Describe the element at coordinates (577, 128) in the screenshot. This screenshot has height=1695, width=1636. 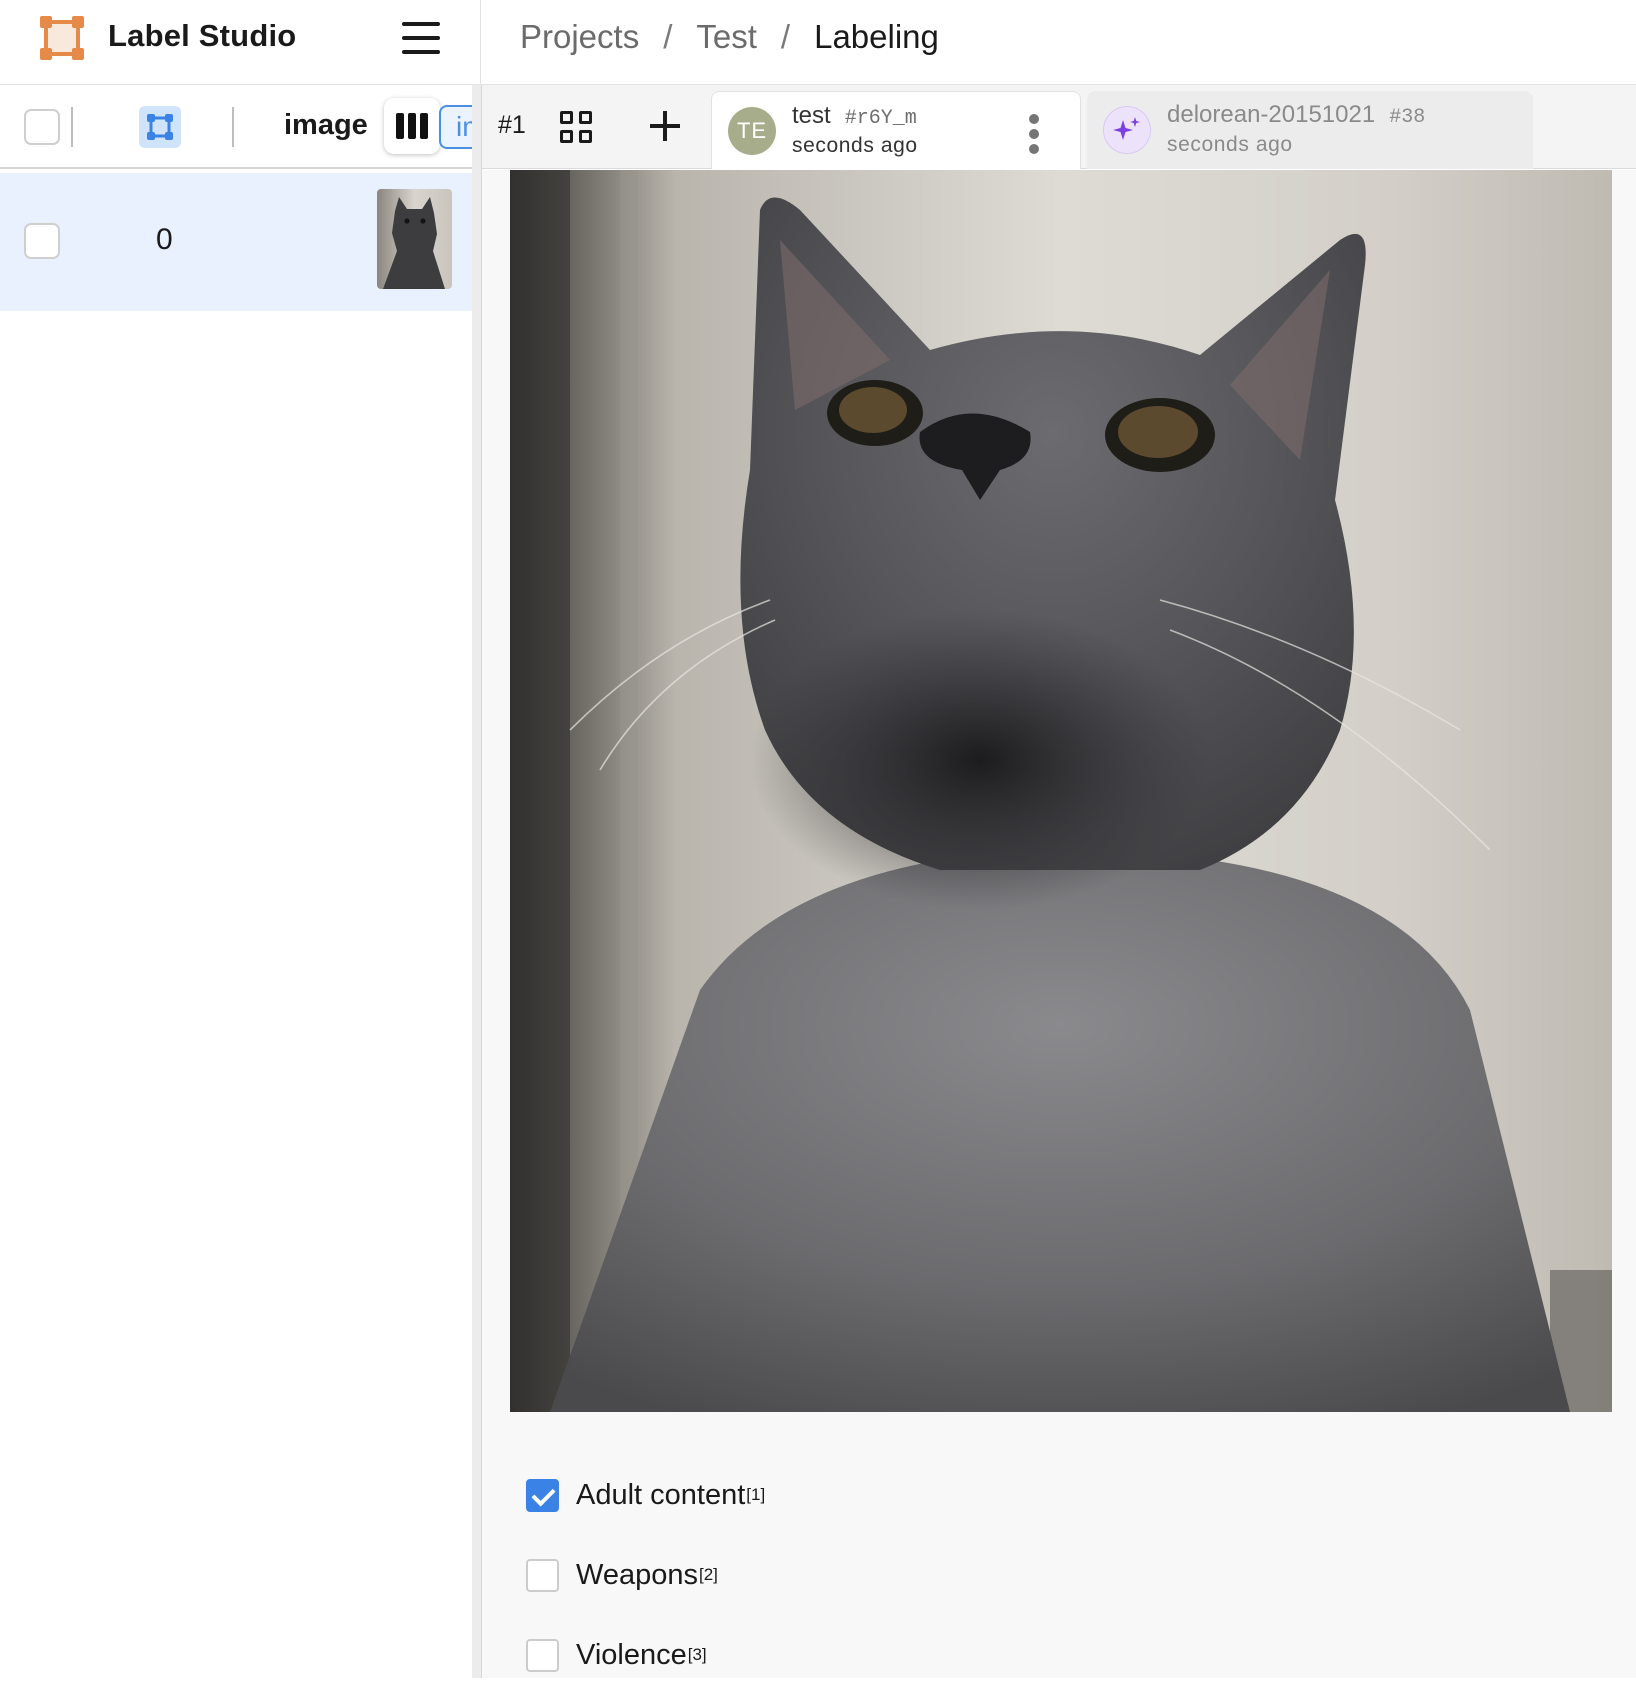
I see `grid-view-icon` at that location.